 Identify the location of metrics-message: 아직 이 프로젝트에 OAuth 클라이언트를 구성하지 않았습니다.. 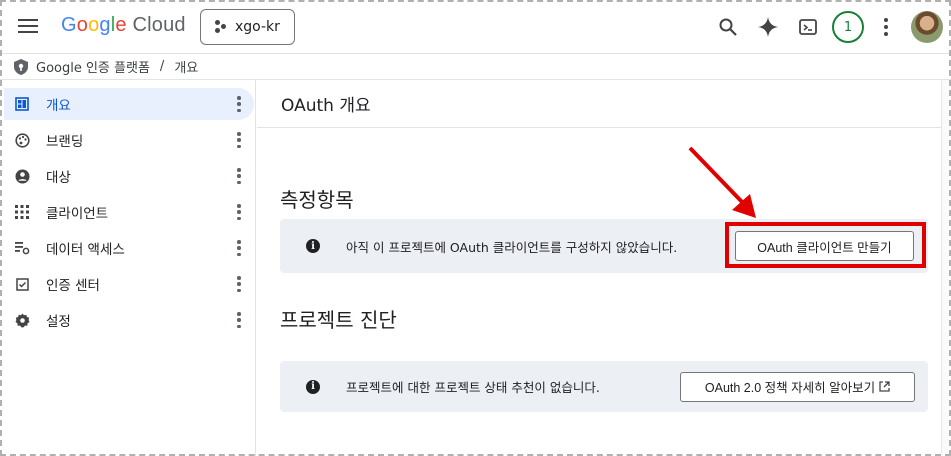
(512, 247).